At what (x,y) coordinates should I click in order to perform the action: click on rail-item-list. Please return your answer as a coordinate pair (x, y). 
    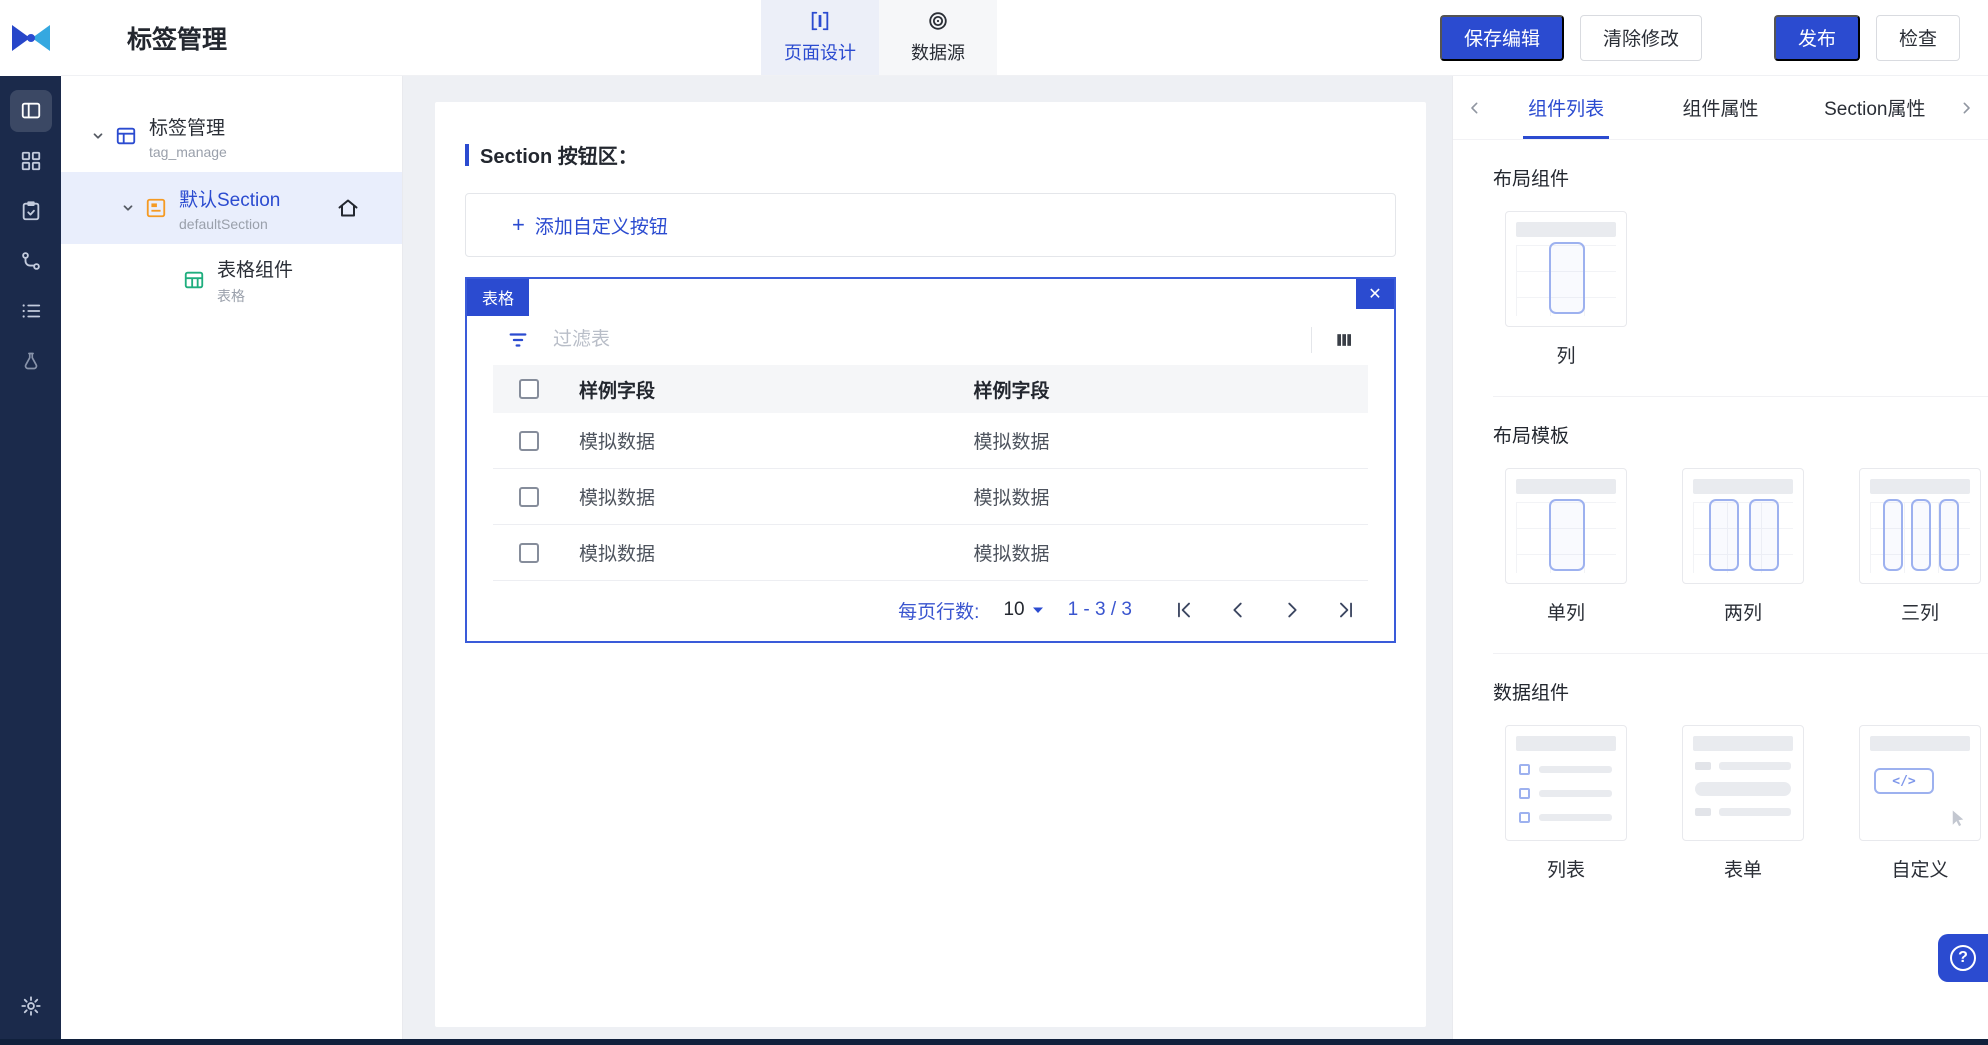
    Looking at the image, I should click on (31, 311).